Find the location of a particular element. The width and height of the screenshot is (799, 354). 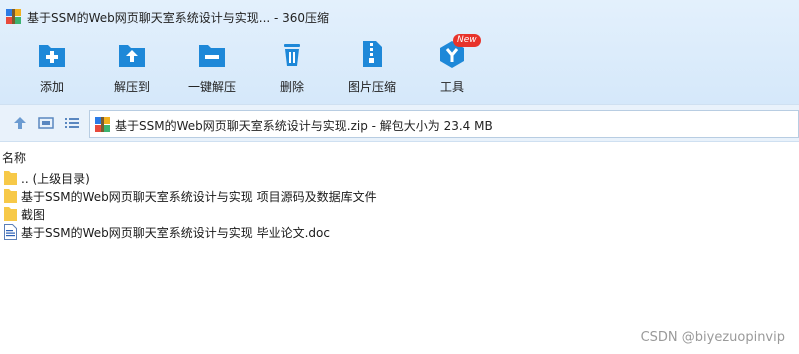

delete-icon is located at coordinates (292, 55).